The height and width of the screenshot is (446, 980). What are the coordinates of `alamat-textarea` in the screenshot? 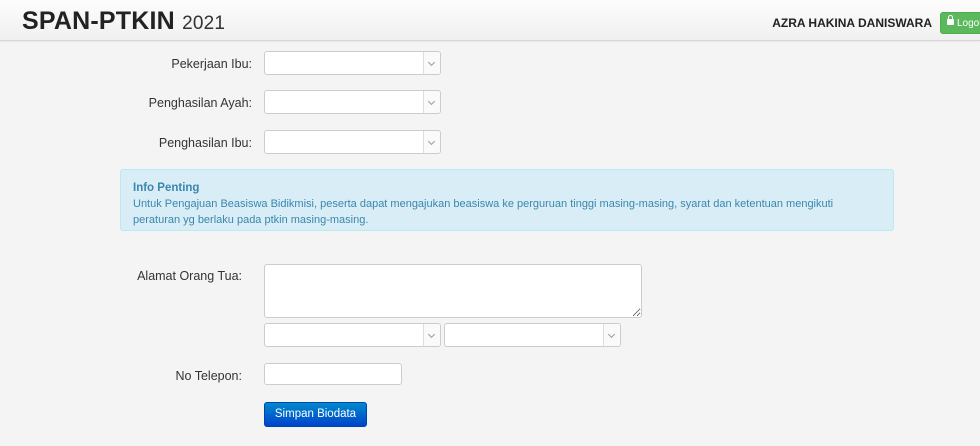 It's located at (453, 291).